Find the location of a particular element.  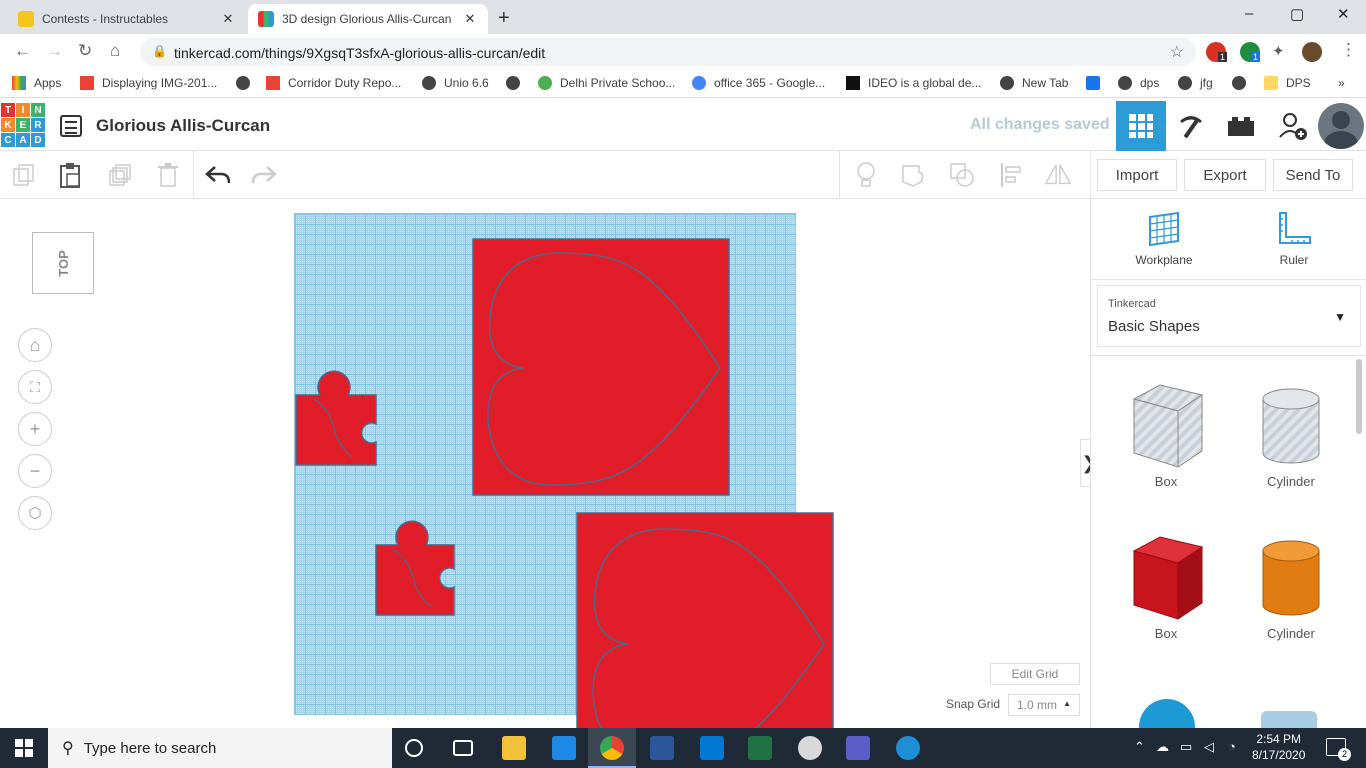

lightbulb-icon is located at coordinates (866, 175).